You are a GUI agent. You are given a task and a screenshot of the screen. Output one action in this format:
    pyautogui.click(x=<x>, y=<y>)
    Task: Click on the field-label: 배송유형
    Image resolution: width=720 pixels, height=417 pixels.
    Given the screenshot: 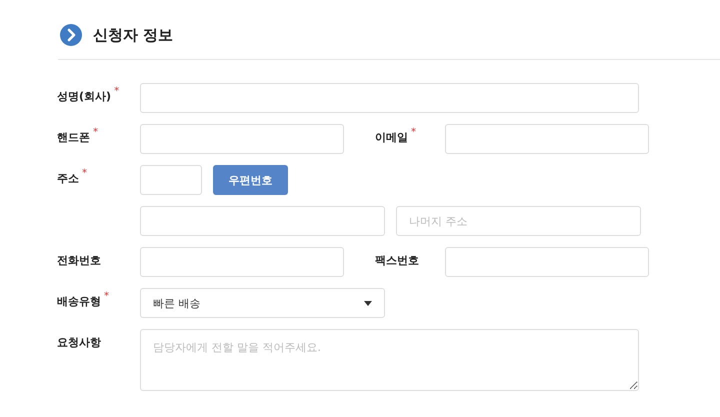 What is the action you would take?
    pyautogui.click(x=79, y=301)
    